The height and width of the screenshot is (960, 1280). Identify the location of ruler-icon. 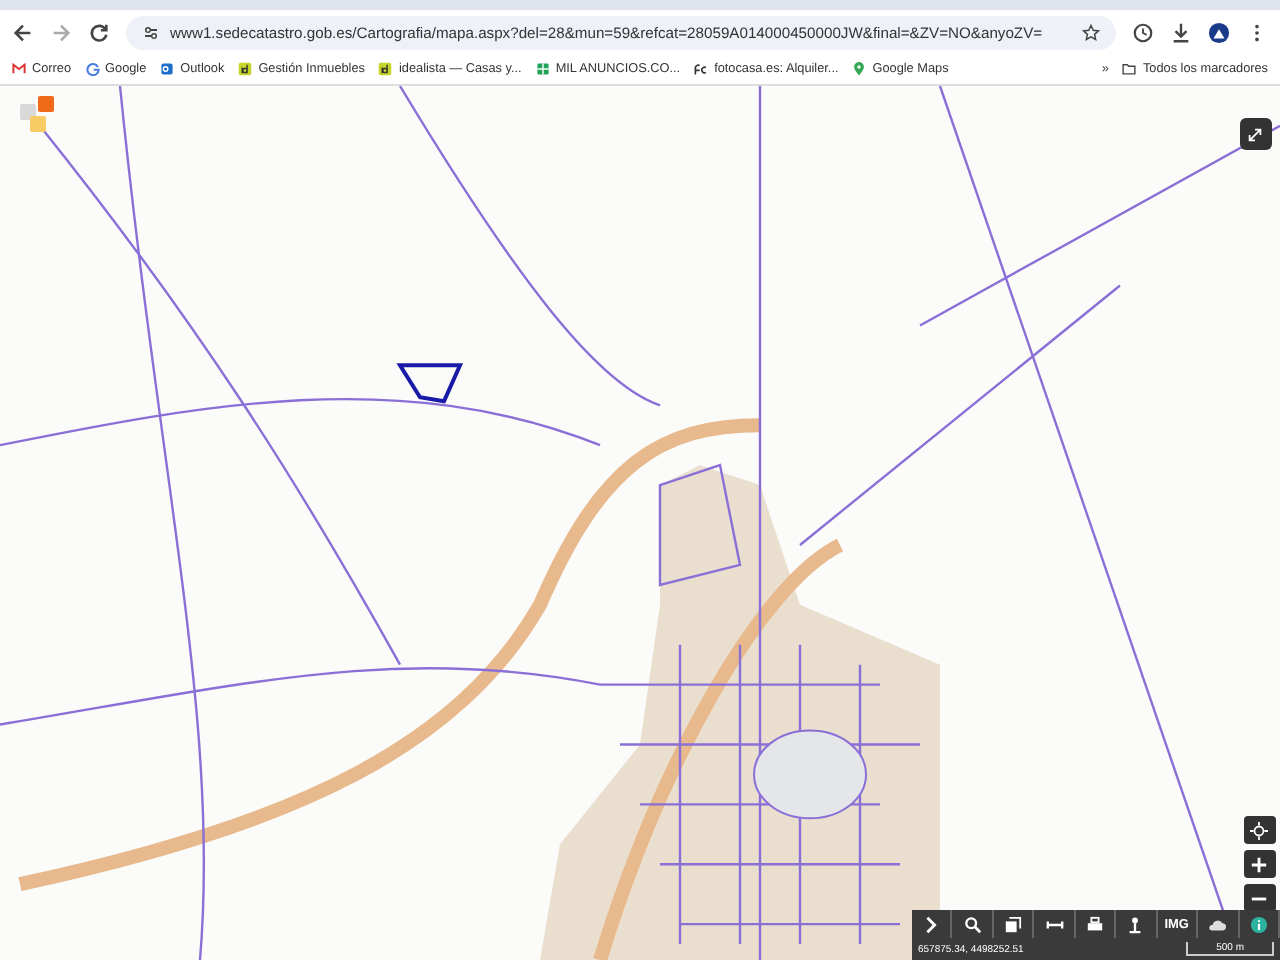
(1054, 924).